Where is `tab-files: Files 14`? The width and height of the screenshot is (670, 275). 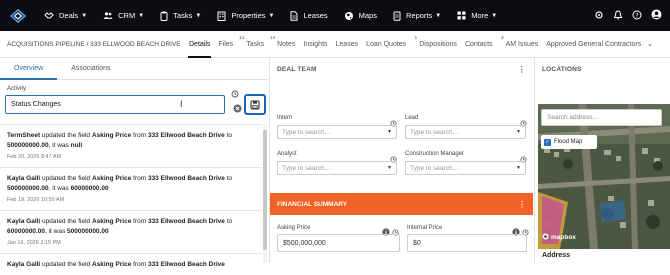 tab-files: Files 14 is located at coordinates (229, 44).